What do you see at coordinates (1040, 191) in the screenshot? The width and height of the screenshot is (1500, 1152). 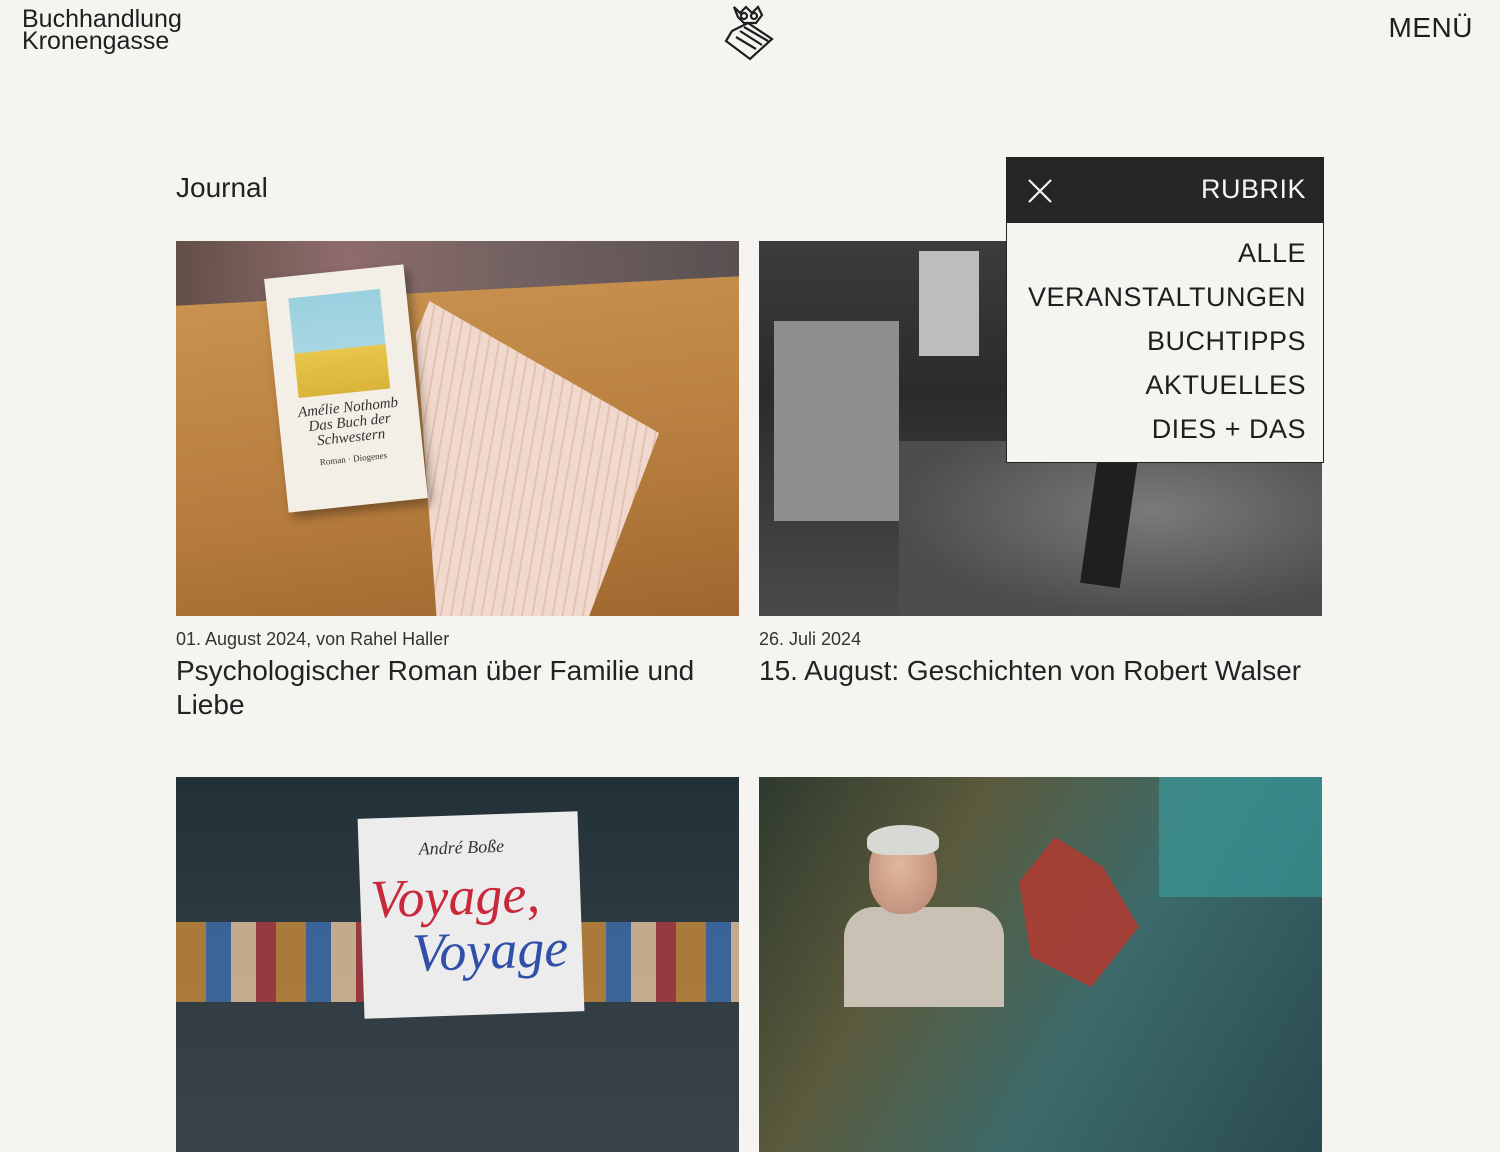 I see `close-icon` at bounding box center [1040, 191].